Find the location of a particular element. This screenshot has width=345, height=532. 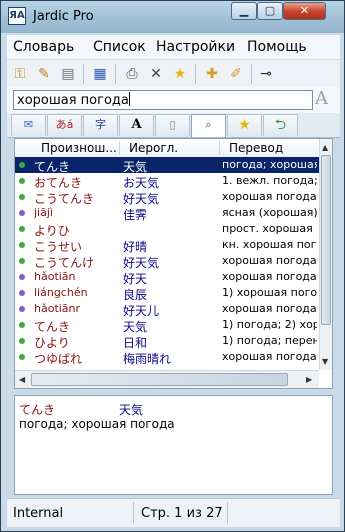

status-source: Internal is located at coordinates (38, 513).